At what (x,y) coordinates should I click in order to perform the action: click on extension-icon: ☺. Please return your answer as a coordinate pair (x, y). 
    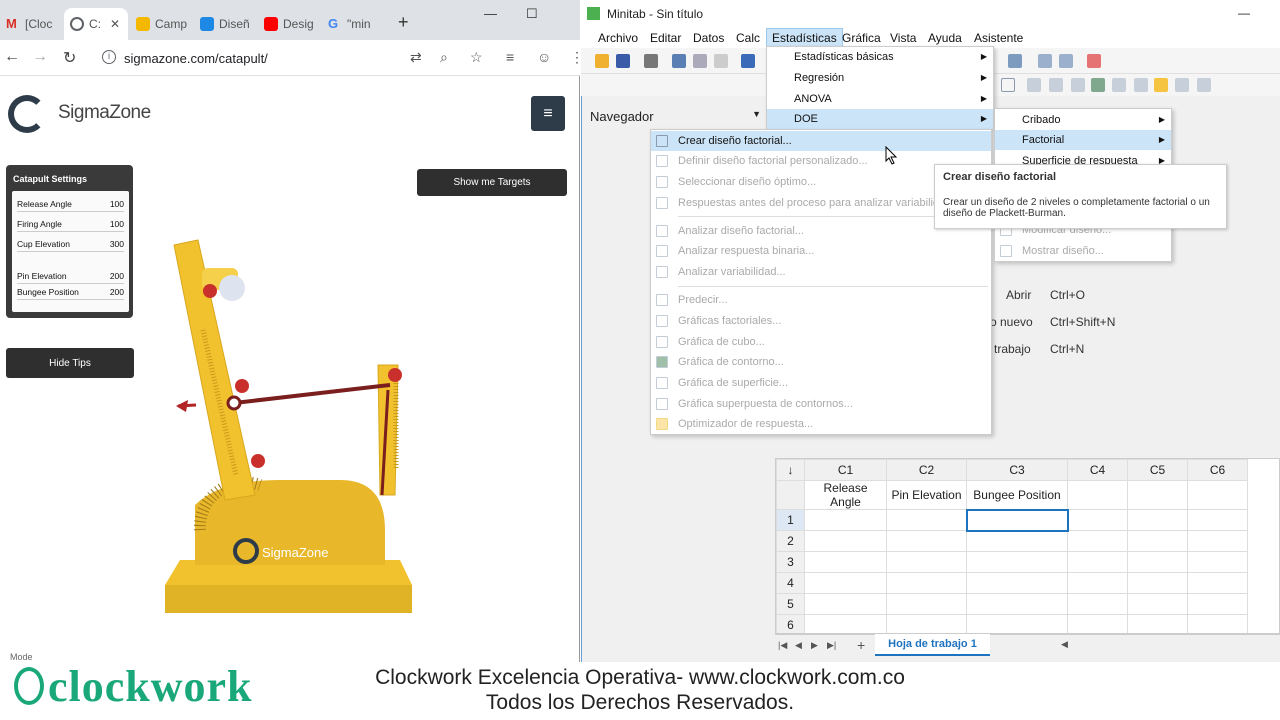
    Looking at the image, I should click on (544, 57).